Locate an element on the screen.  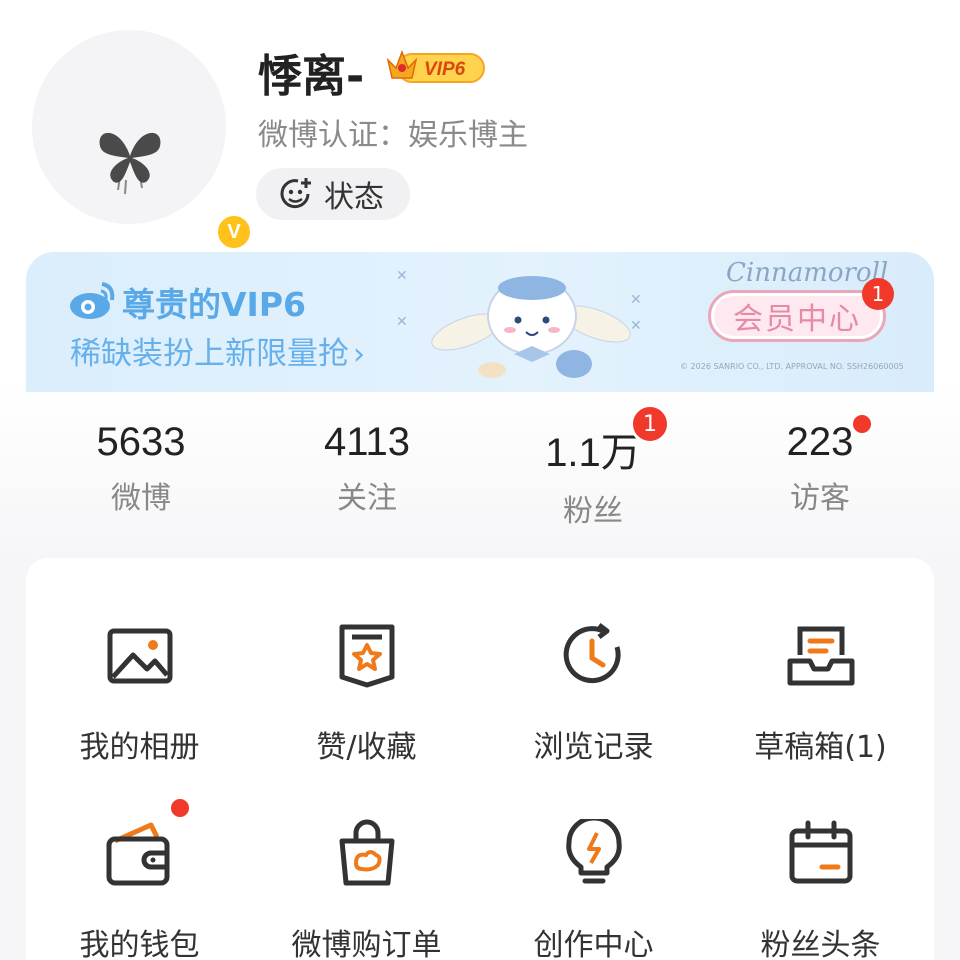
stat-following: 4113 关注 is located at coordinates (367, 468).